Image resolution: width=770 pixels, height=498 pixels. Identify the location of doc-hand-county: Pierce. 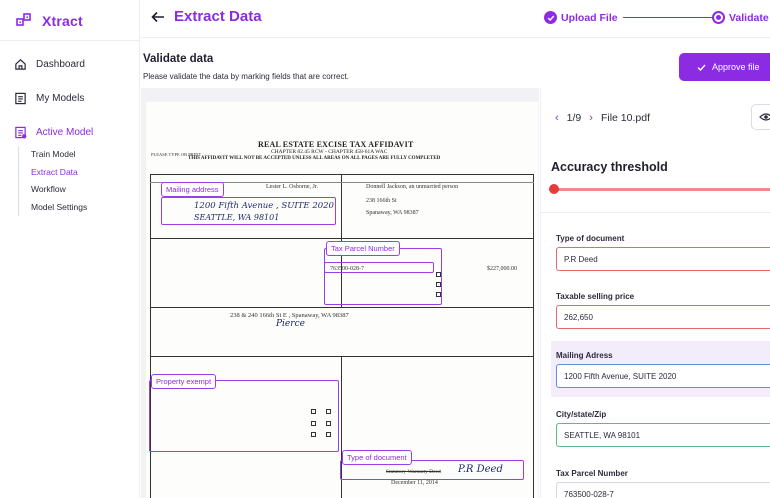
(290, 324).